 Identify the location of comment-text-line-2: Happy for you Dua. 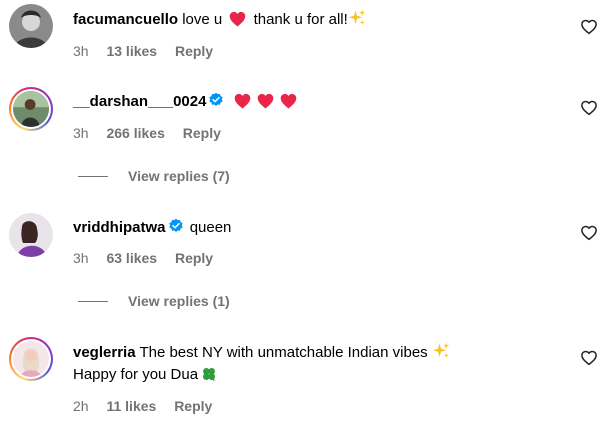
(145, 375).